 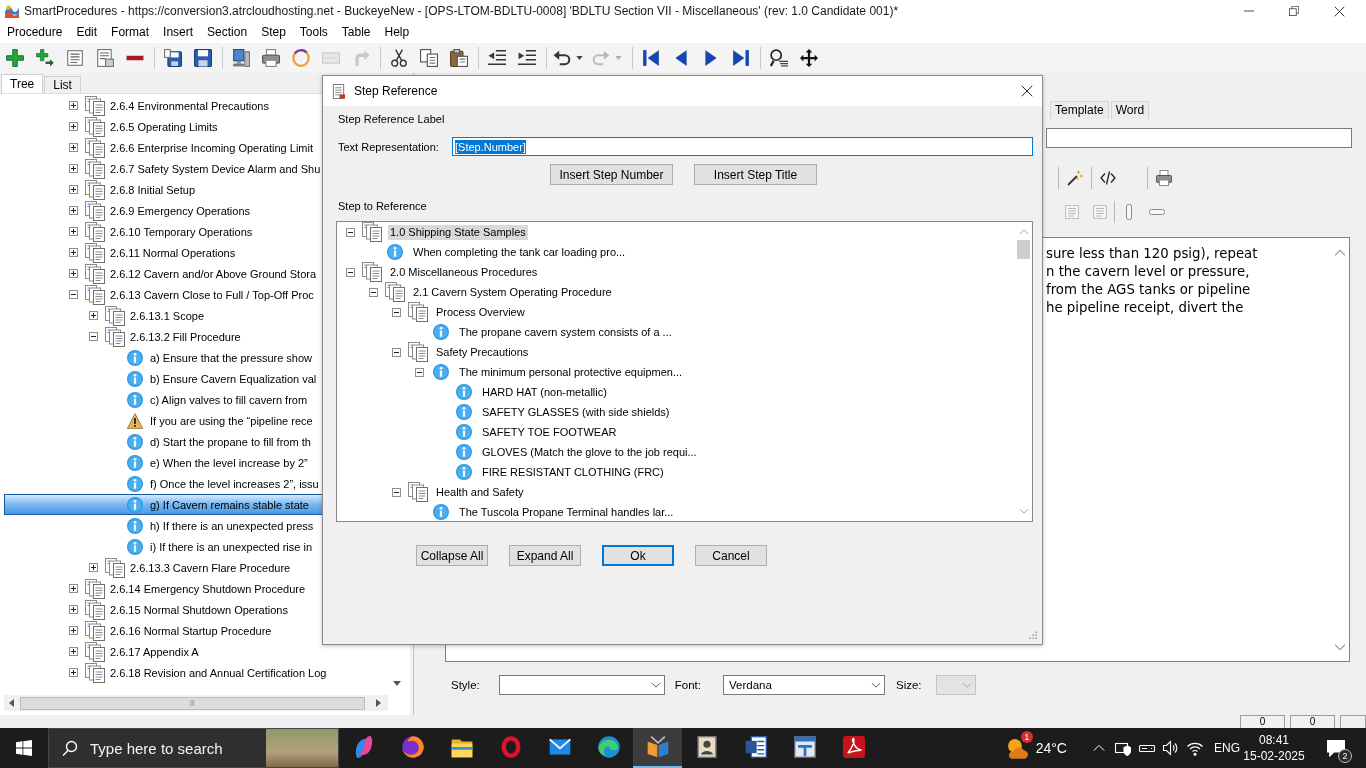 What do you see at coordinates (208, 588) in the screenshot?
I see `tree-item: 2.6.14 Emergency Shutdown Procedure` at bounding box center [208, 588].